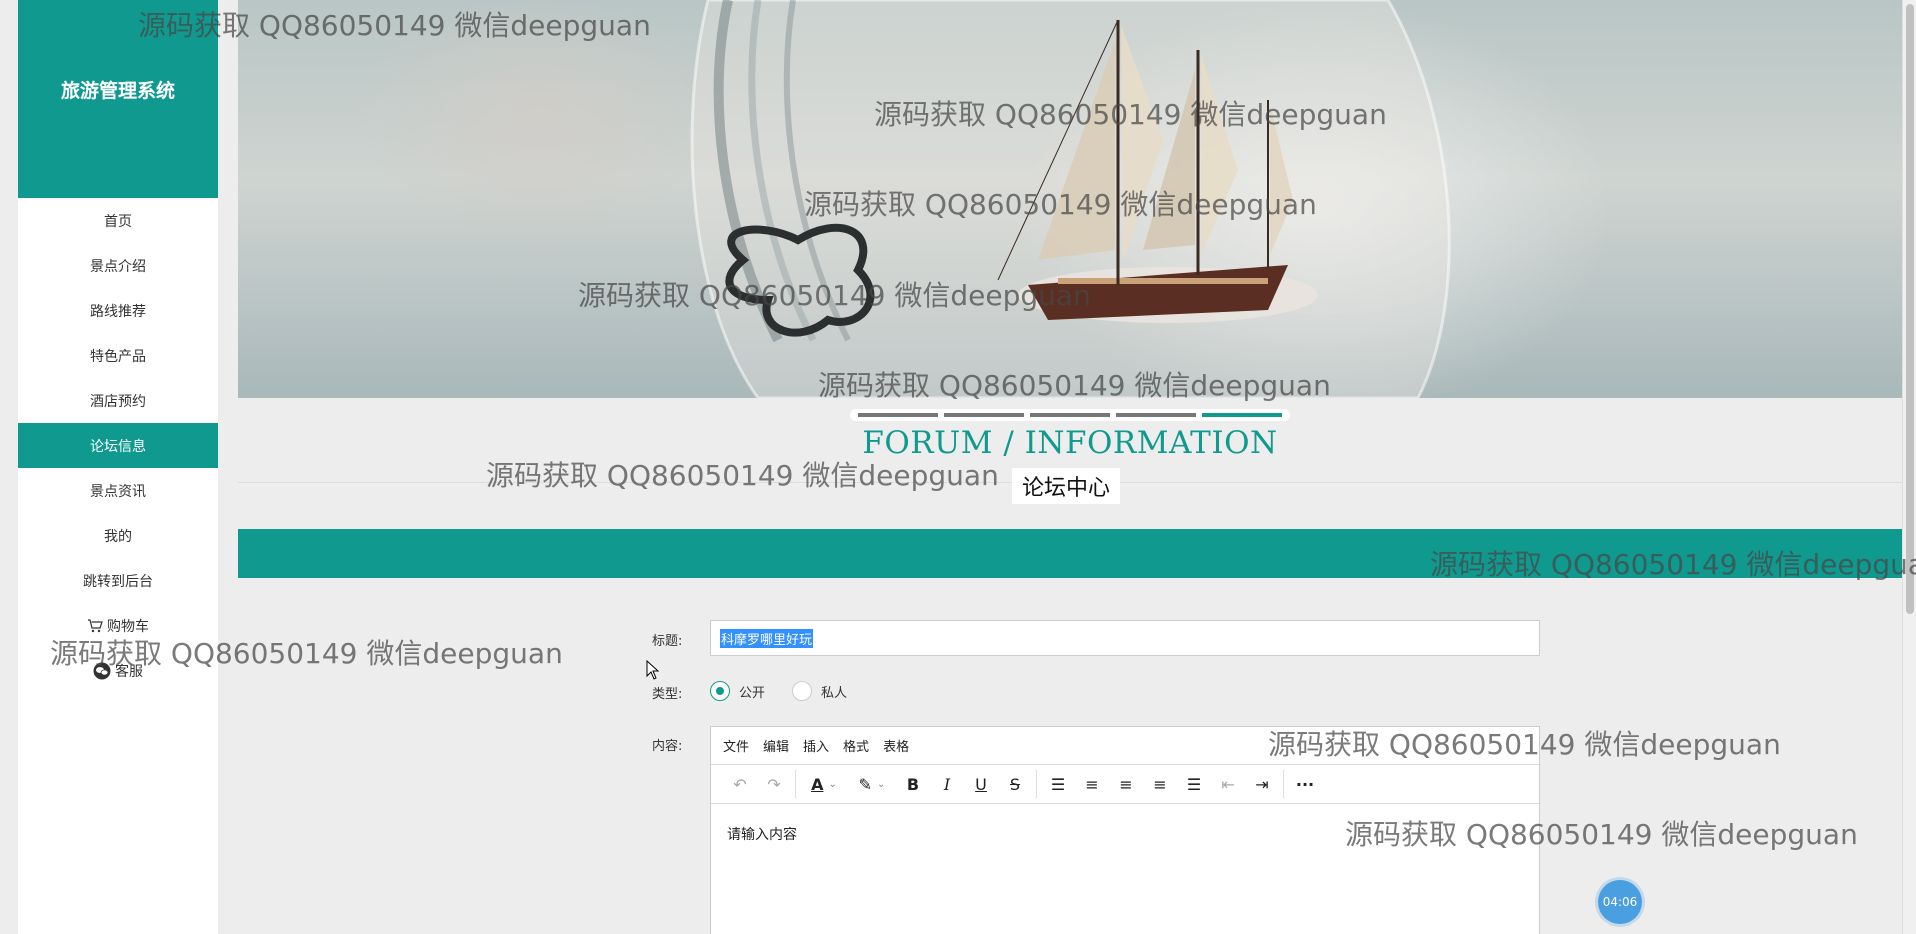  Describe the element at coordinates (117, 90) in the screenshot. I see `app-title: 旅游管理系统` at that location.